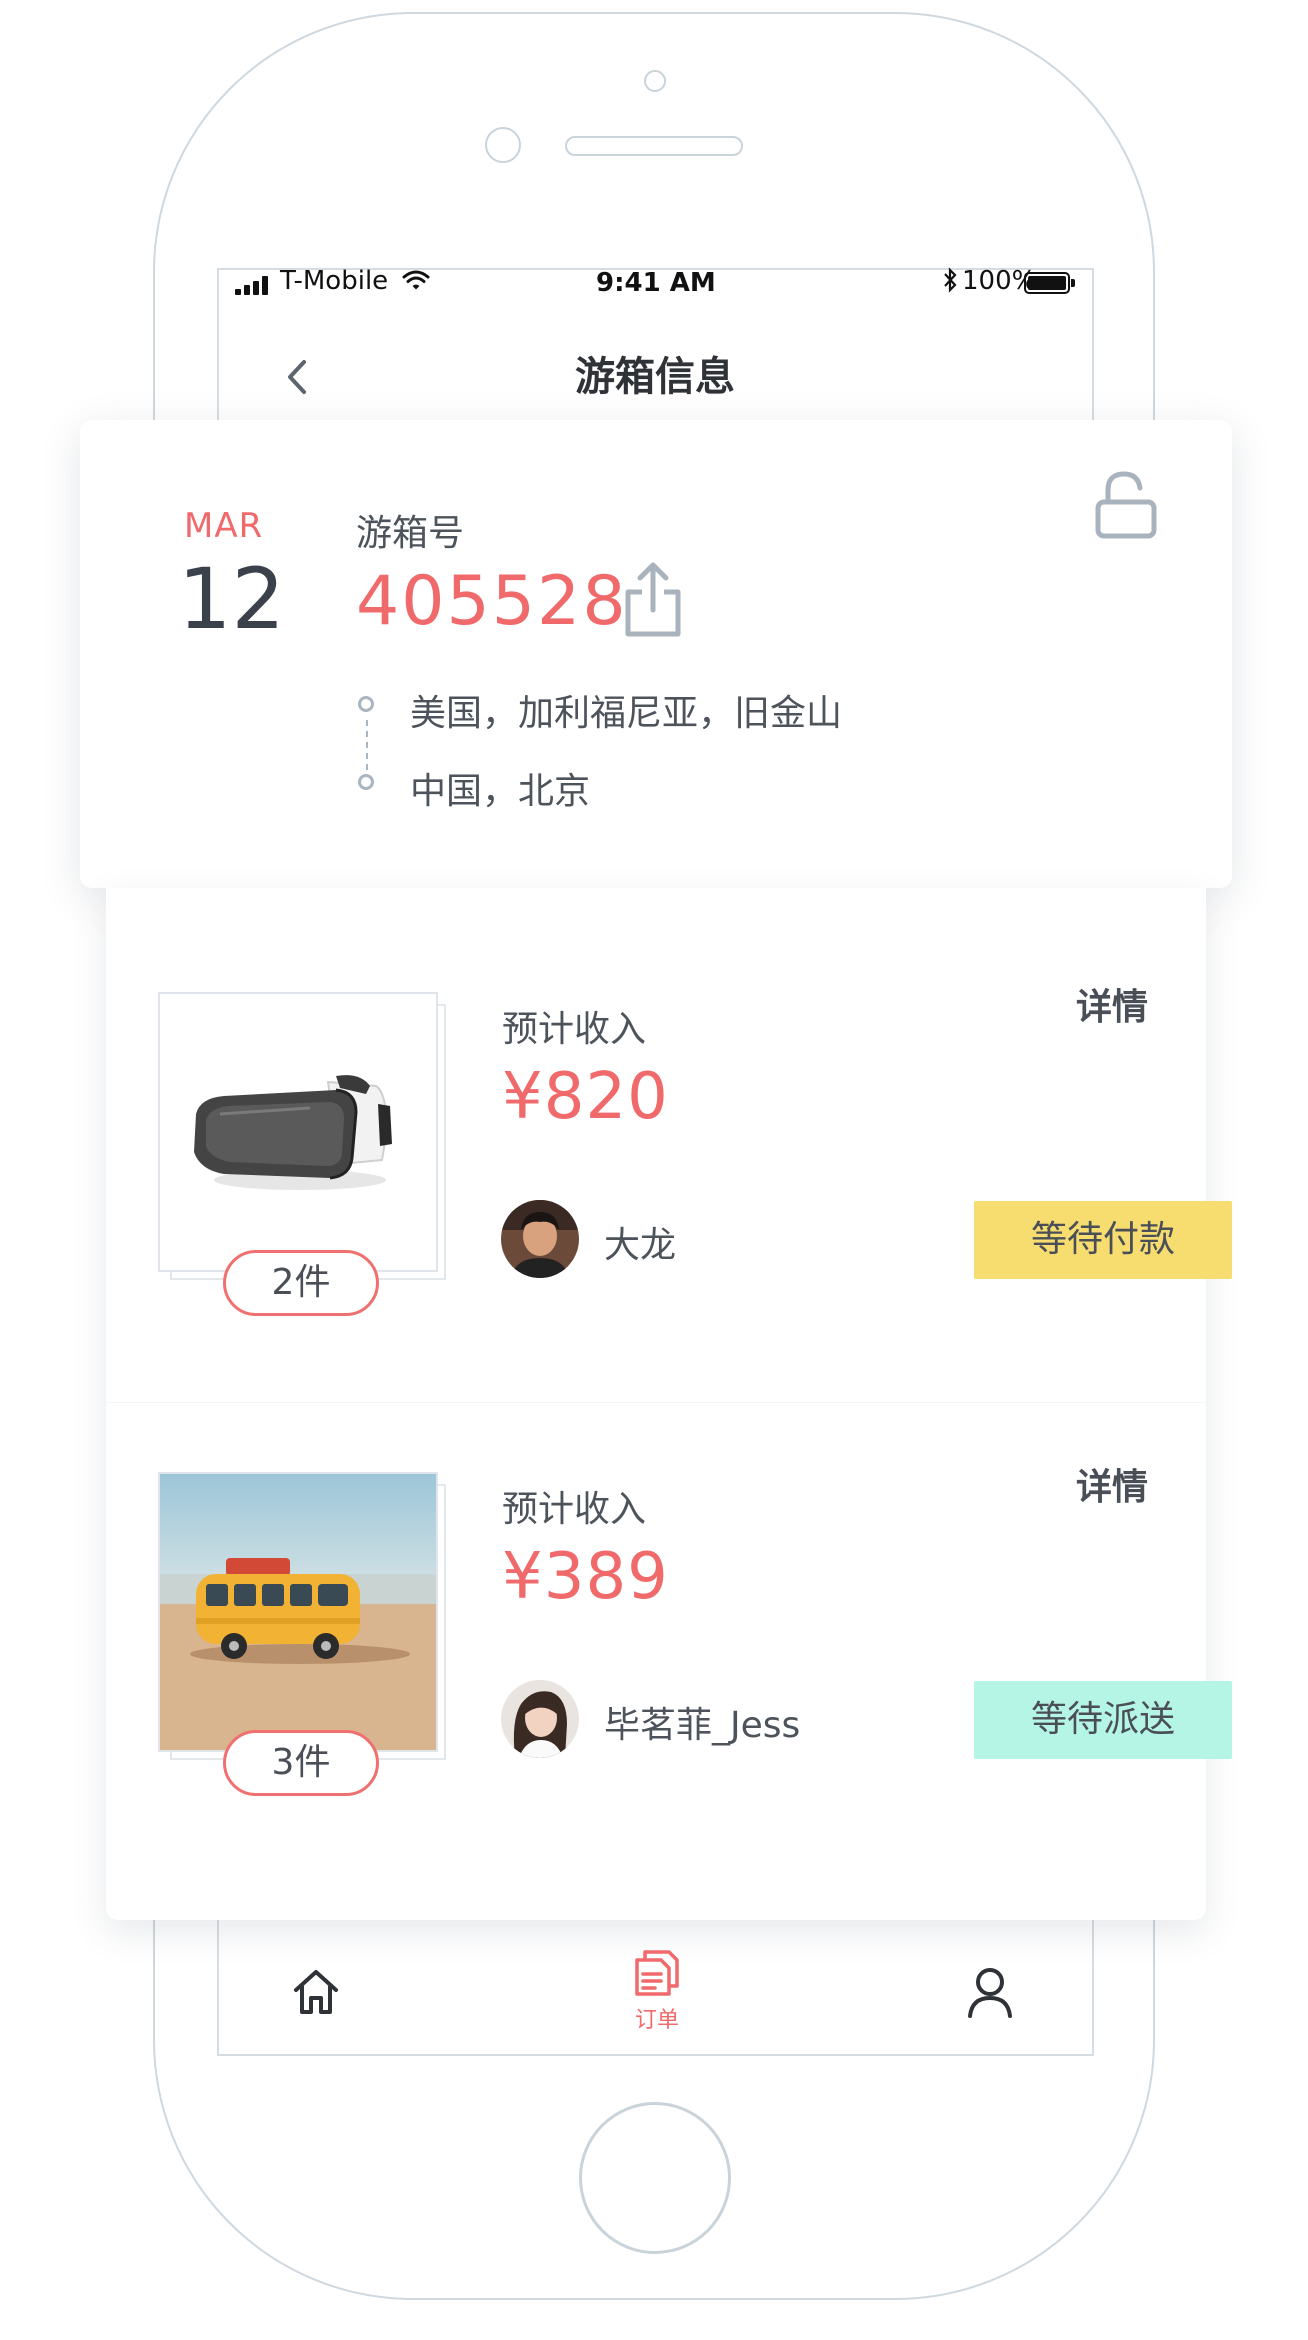  I want to click on quantity-badge: 3件, so click(301, 1763).